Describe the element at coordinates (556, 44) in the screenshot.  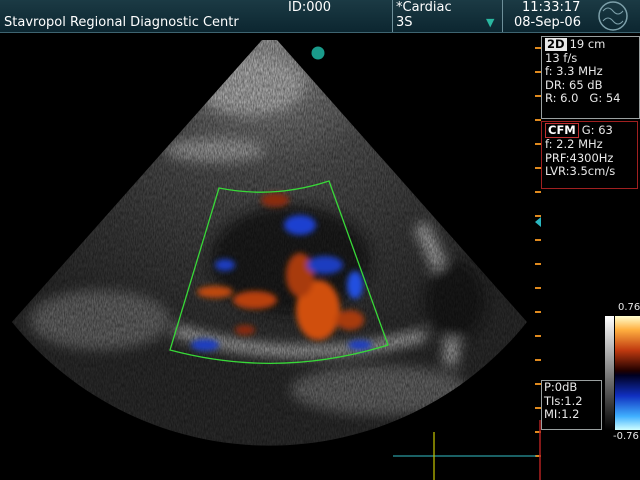
I see `mode-2d-tag: 2D` at that location.